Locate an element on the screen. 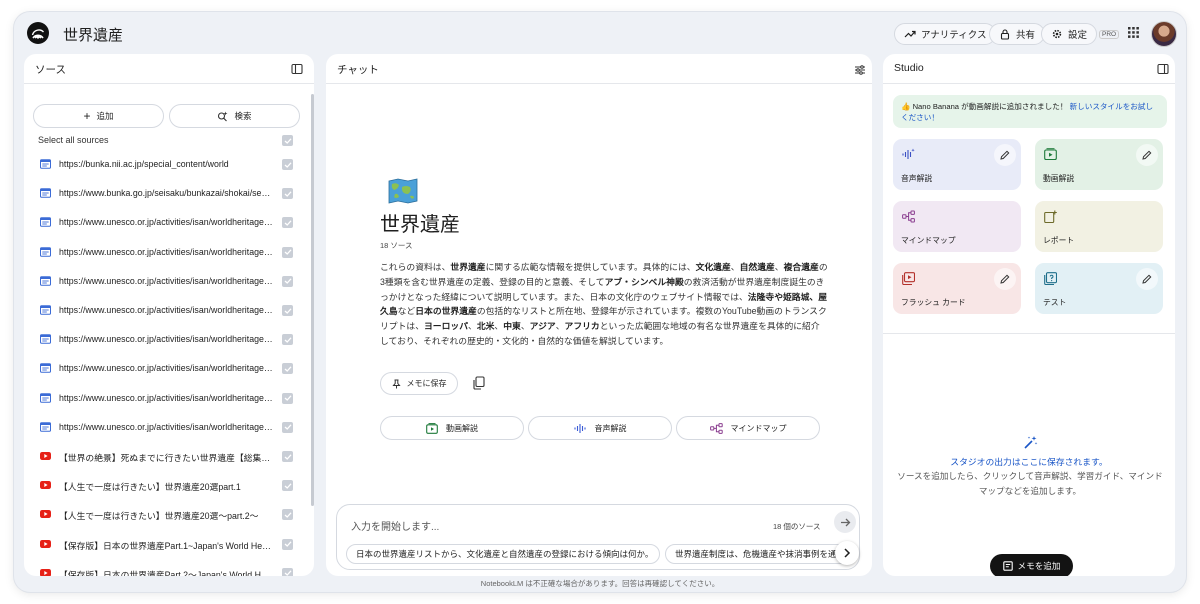  share-button: 共有 is located at coordinates (1017, 34).